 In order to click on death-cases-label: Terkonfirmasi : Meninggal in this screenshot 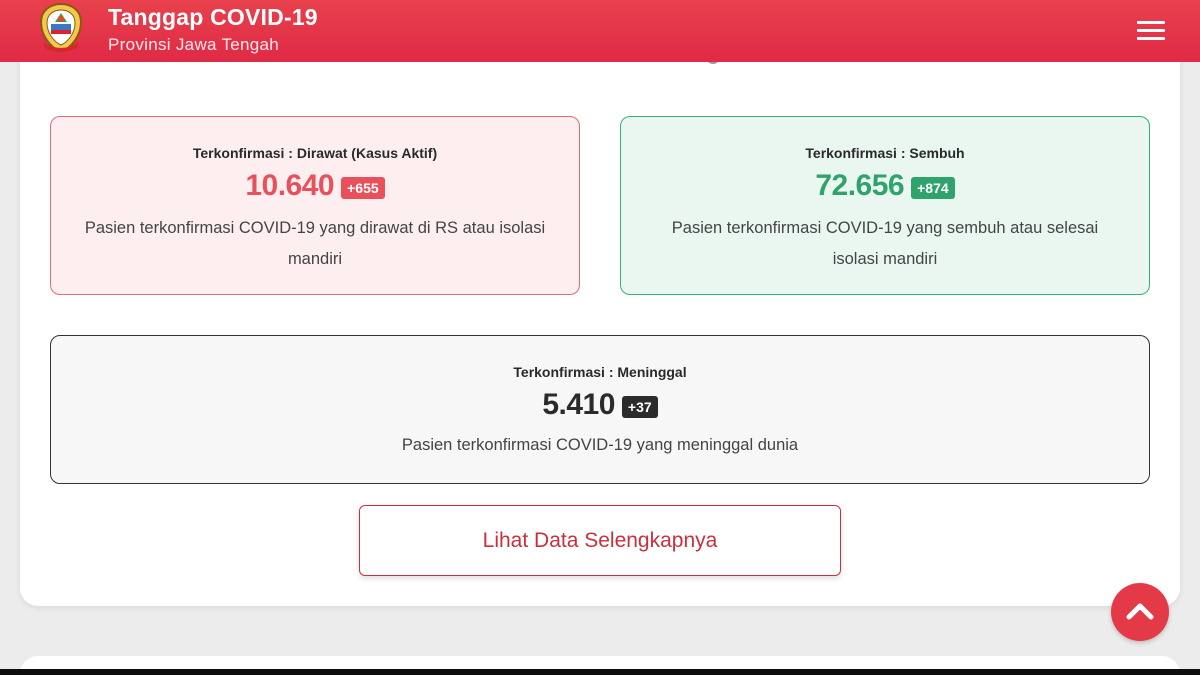, I will do `click(600, 372)`.